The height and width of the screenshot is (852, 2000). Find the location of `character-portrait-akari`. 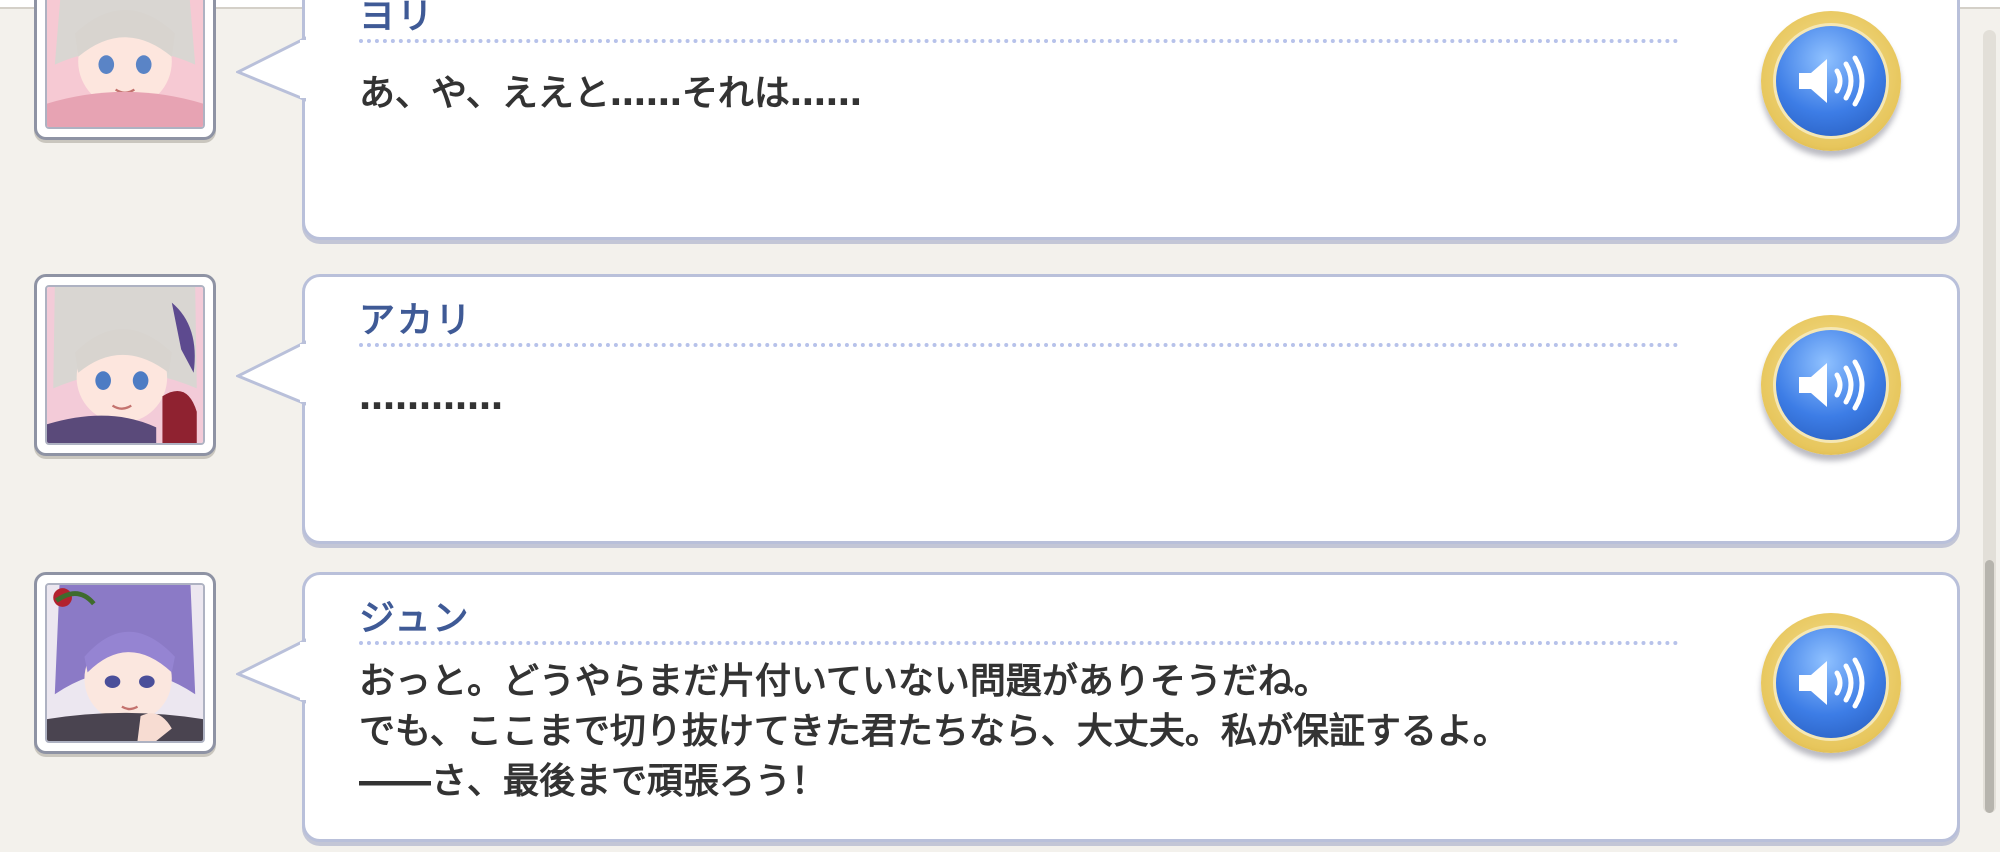

character-portrait-akari is located at coordinates (125, 365).